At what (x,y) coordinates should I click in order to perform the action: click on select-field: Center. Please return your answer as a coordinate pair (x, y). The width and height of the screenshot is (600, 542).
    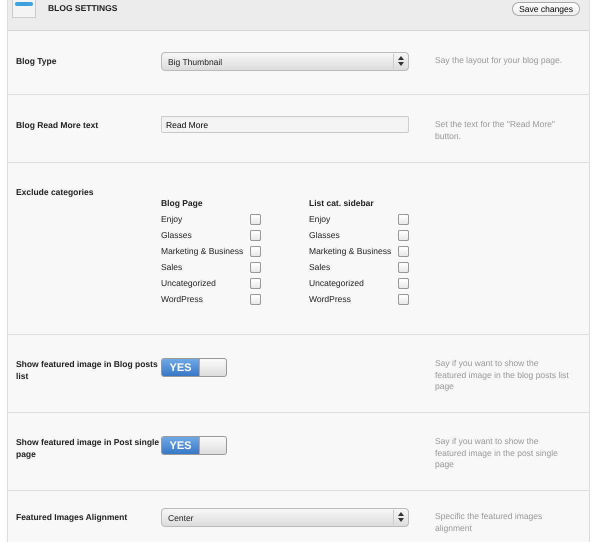
    Looking at the image, I should click on (285, 517).